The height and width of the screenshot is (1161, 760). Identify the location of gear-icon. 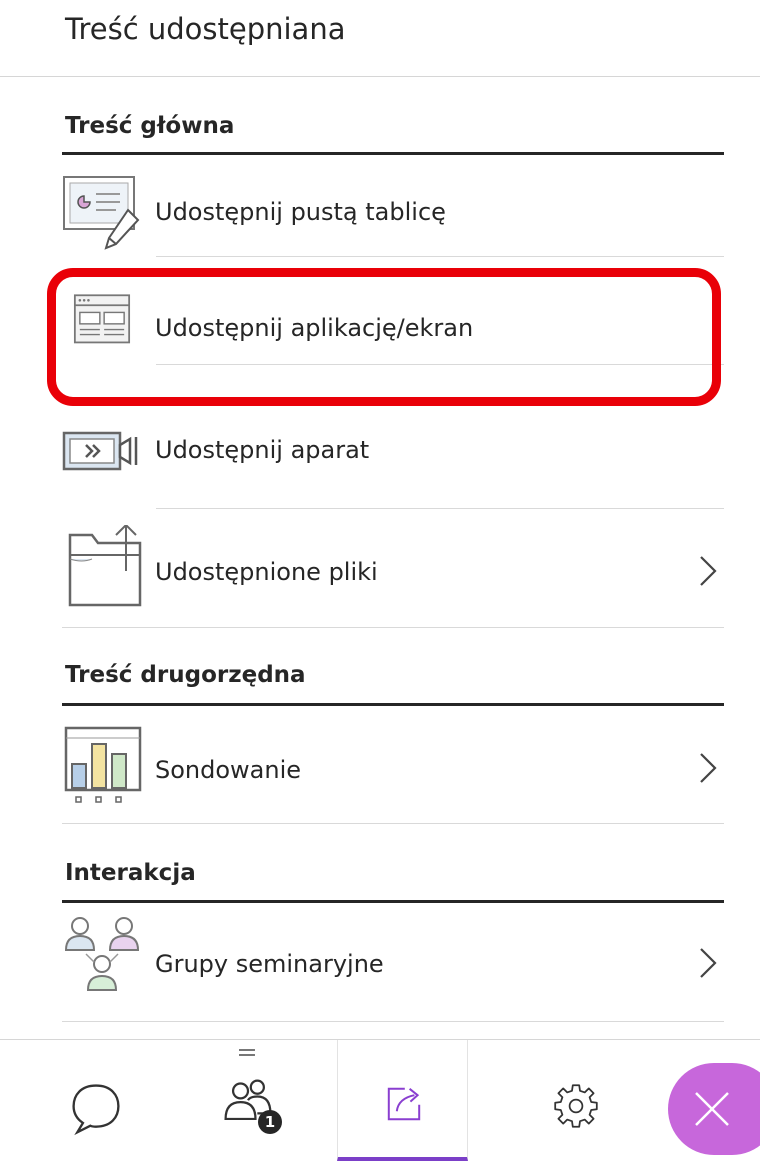
(576, 1106).